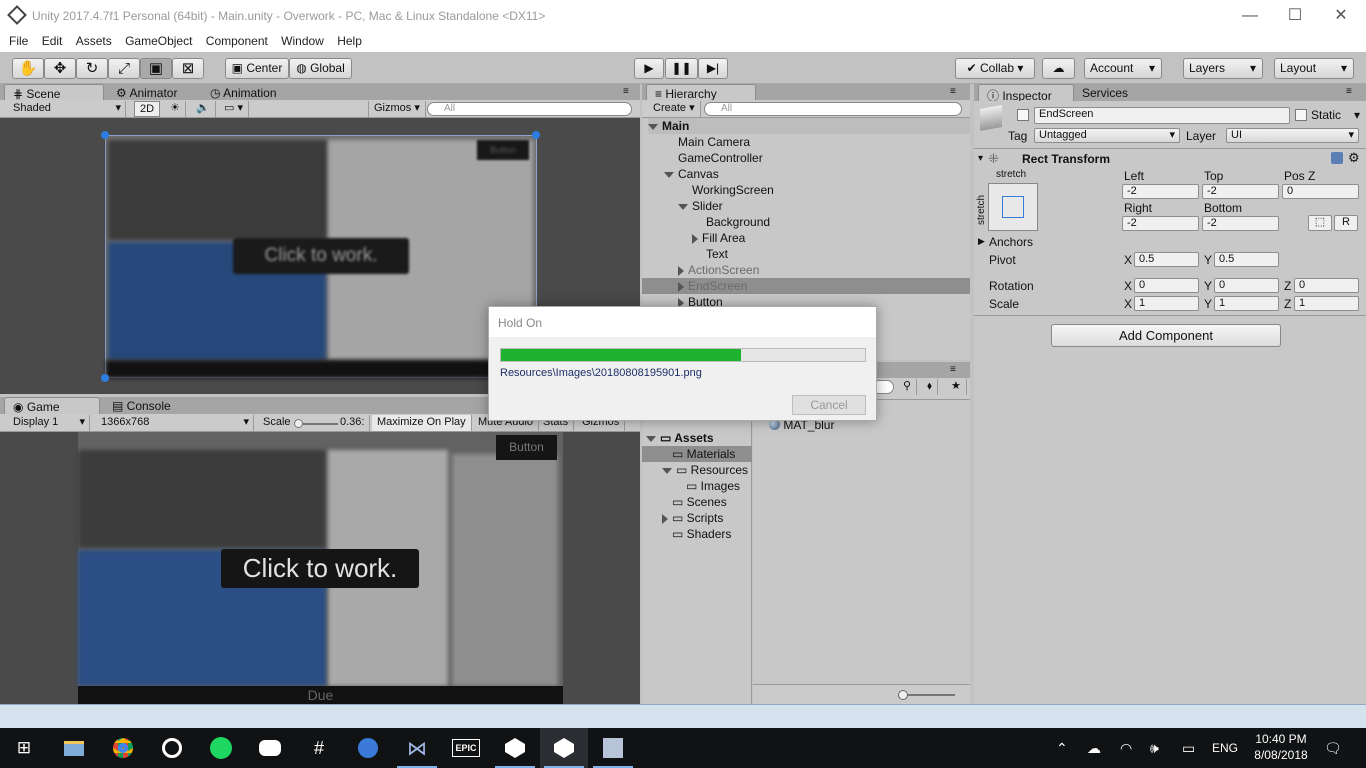 This screenshot has width=1366, height=768. Describe the element at coordinates (417, 748) in the screenshot. I see `visualstudio-icon: ⋈` at that location.